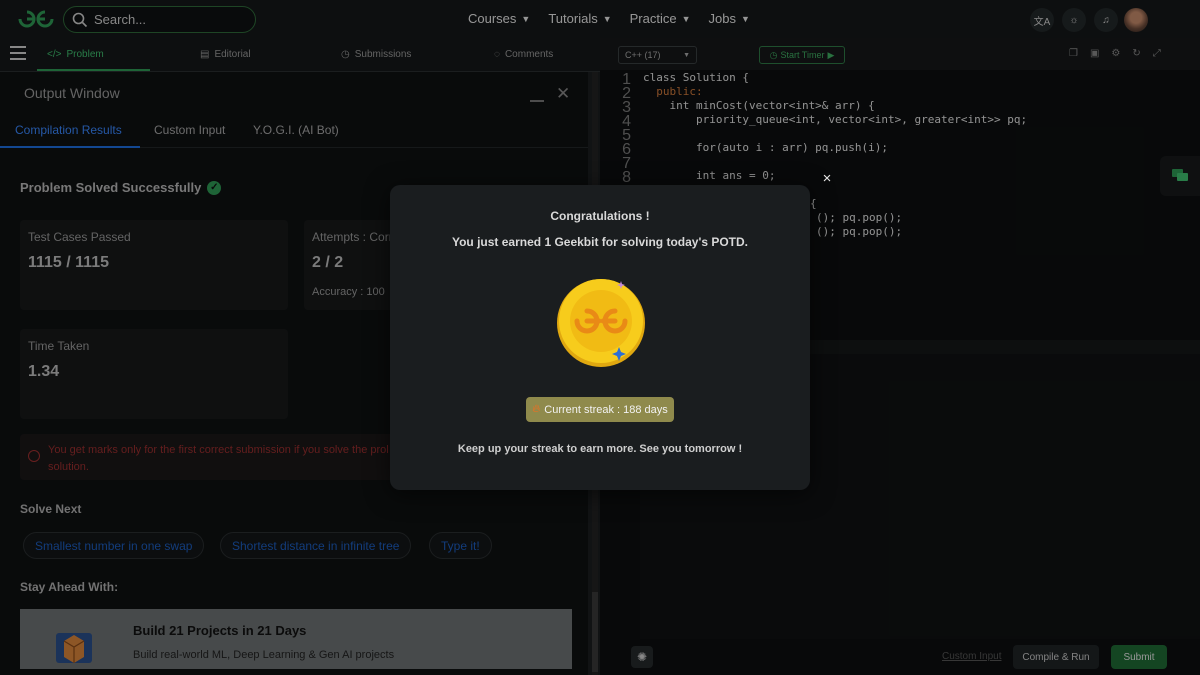 This screenshot has width=1200, height=675. I want to click on geekbit-coin-icon, so click(601, 323).